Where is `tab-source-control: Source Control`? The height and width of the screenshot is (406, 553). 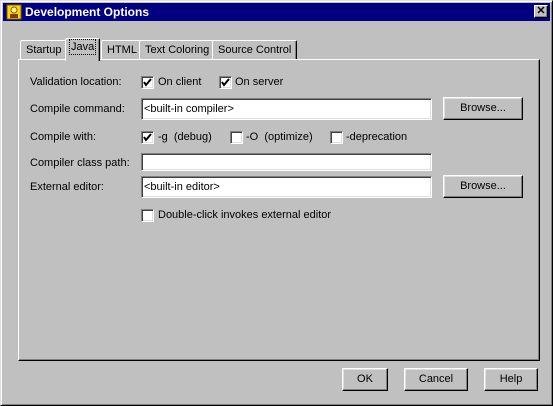
tab-source-control: Source Control is located at coordinates (255, 50).